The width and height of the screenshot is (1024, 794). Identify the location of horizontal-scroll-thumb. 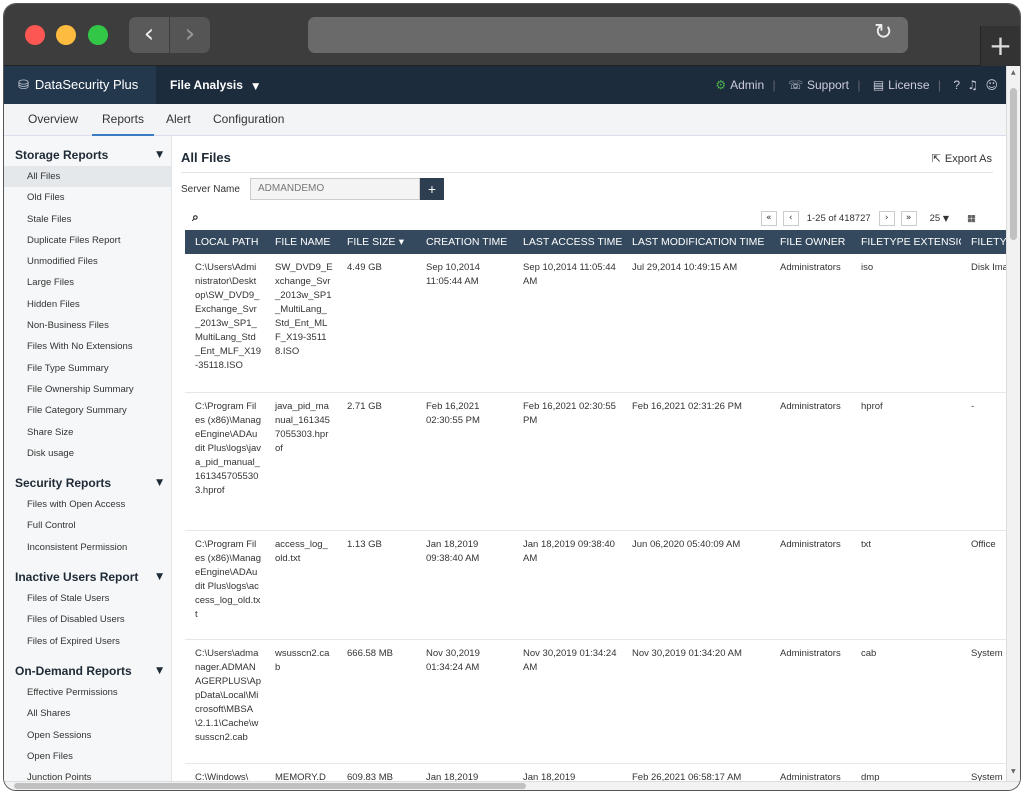
(270, 786).